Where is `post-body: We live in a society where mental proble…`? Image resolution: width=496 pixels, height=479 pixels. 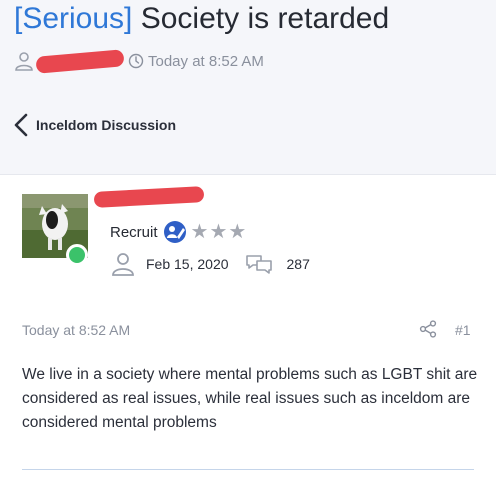 post-body: We live in a society where mental proble… is located at coordinates (250, 398).